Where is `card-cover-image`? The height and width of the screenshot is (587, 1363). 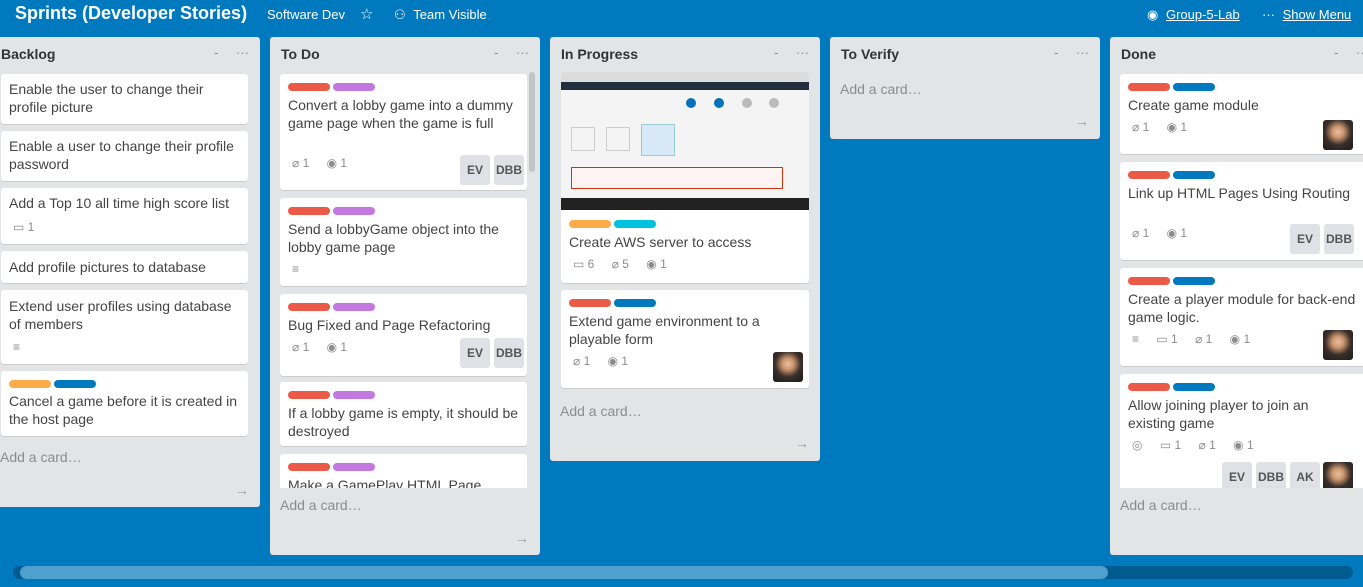 card-cover-image is located at coordinates (685, 141).